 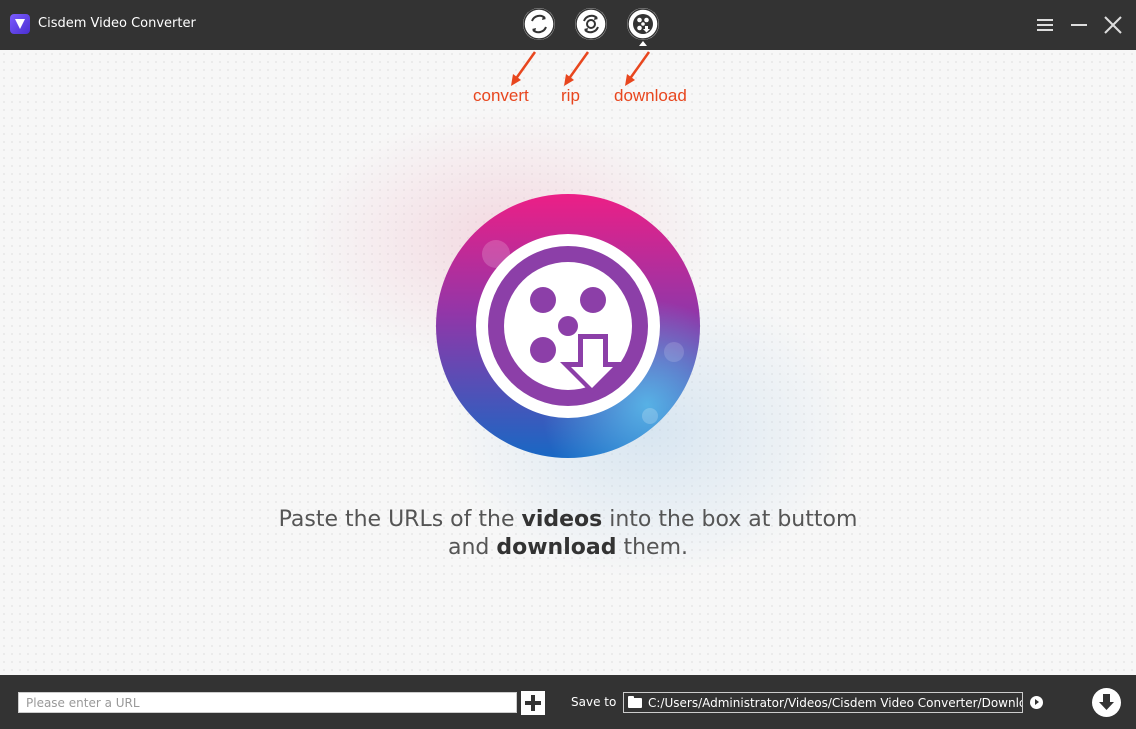 I want to click on download-mode-button, so click(x=643, y=27).